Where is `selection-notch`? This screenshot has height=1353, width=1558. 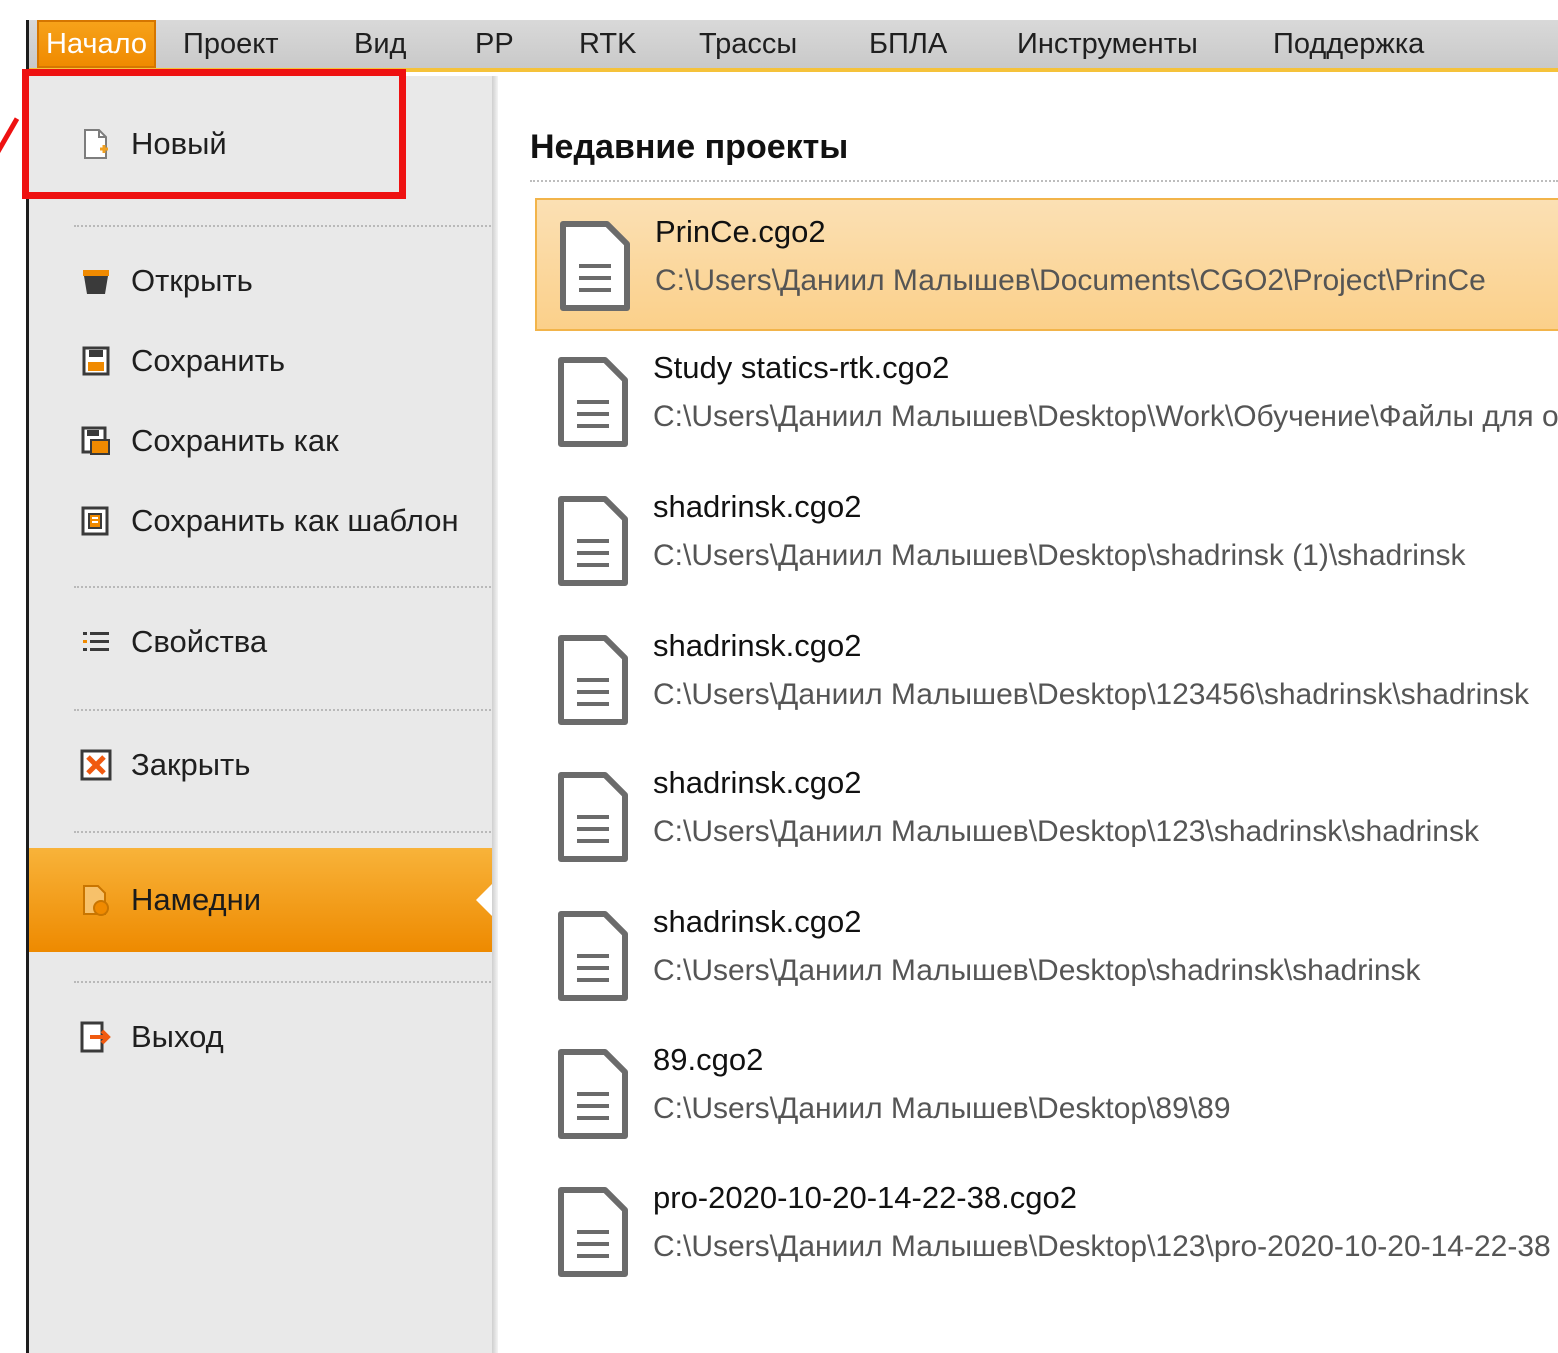
selection-notch is located at coordinates (484, 900).